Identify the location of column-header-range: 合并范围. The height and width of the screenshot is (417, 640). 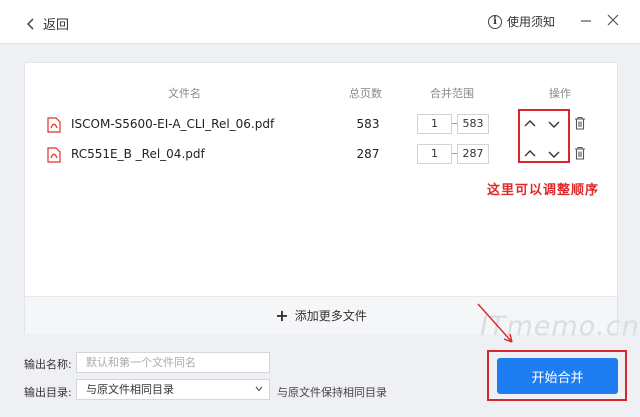
(452, 93).